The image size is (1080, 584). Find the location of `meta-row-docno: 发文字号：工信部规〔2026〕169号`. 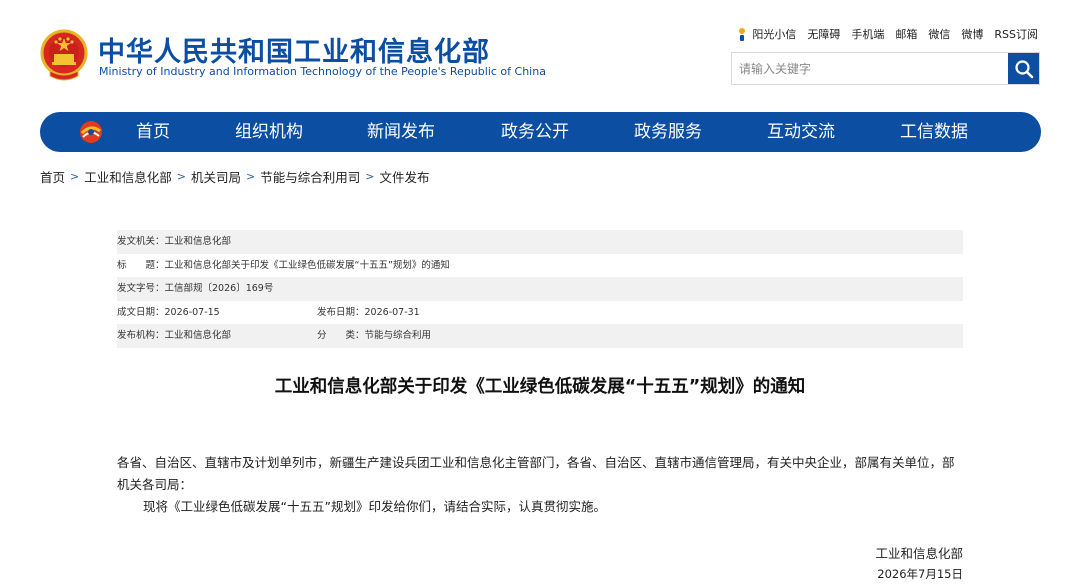

meta-row-docno: 发文字号：工信部规〔2026〕169号 is located at coordinates (540, 289).